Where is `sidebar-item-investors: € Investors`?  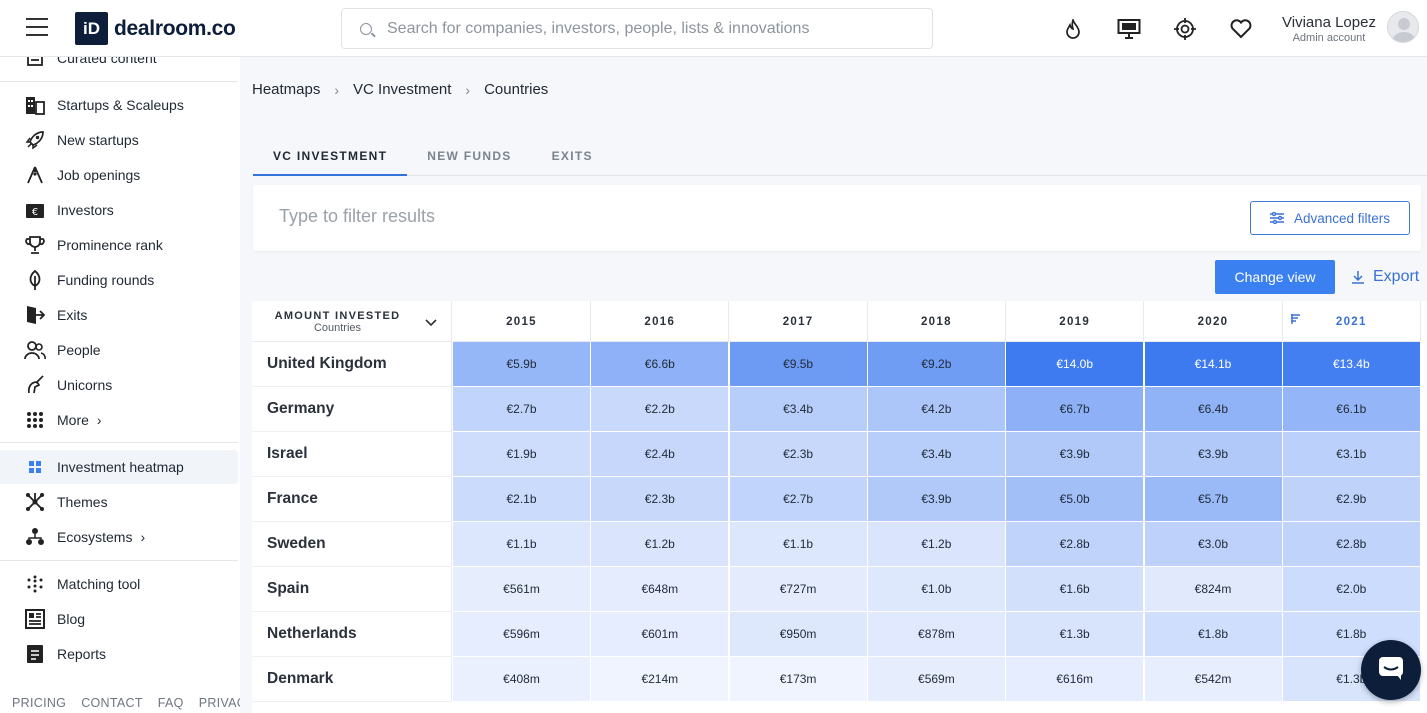
sidebar-item-investors: € Investors is located at coordinates (119, 210).